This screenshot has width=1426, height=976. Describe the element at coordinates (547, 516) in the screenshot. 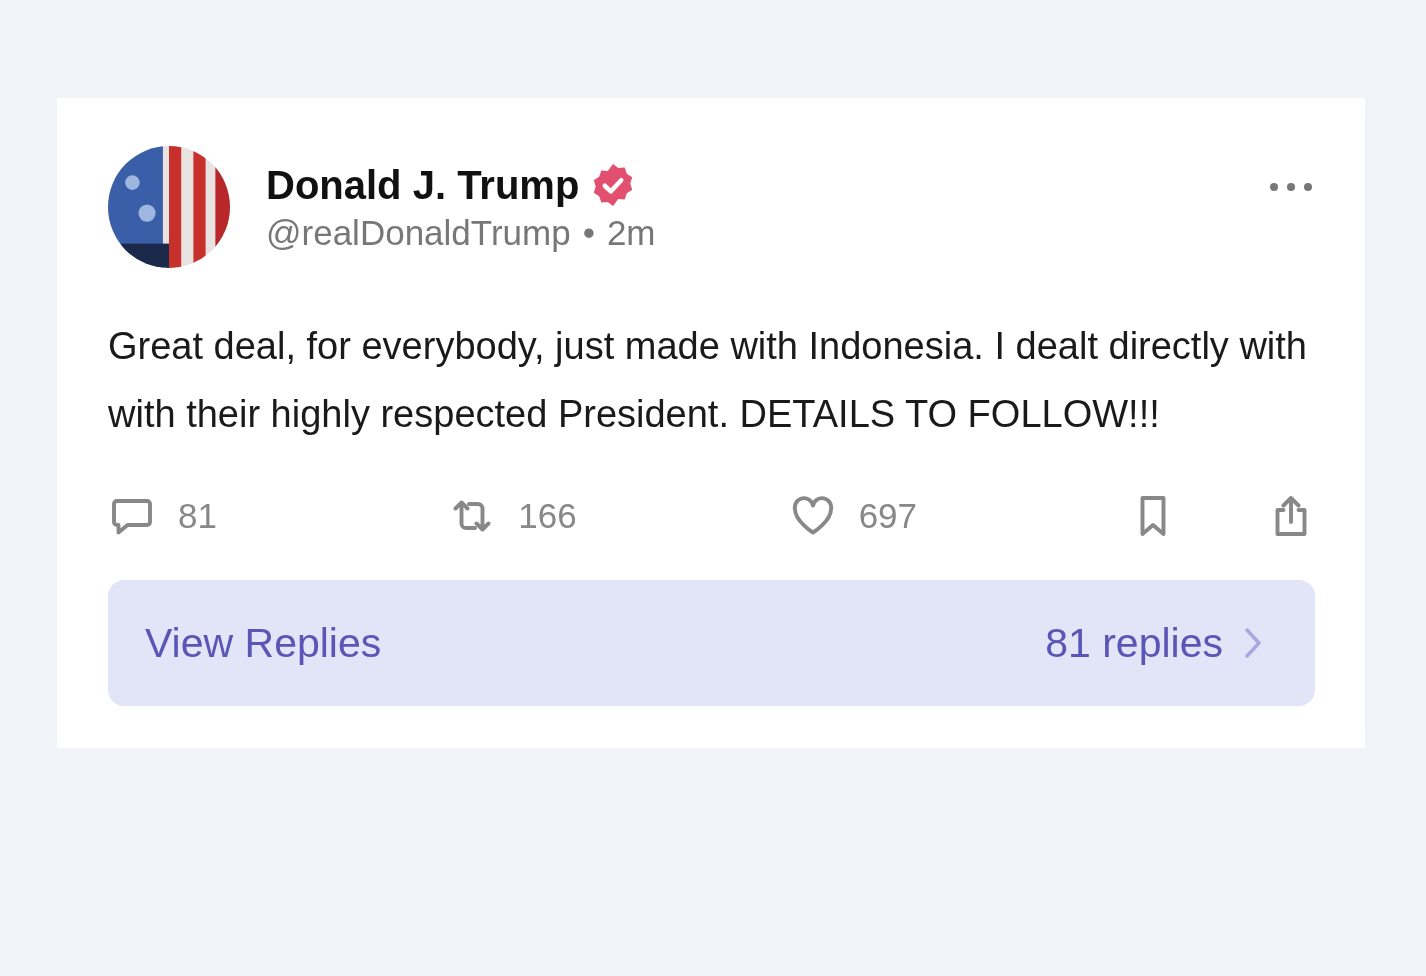

I see `repost-count: 166` at that location.